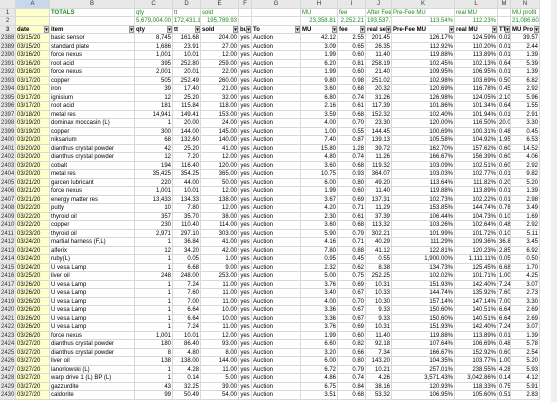 The image size is (557, 402). What do you see at coordinates (8, 4) in the screenshot?
I see `select-all-corner` at bounding box center [8, 4].